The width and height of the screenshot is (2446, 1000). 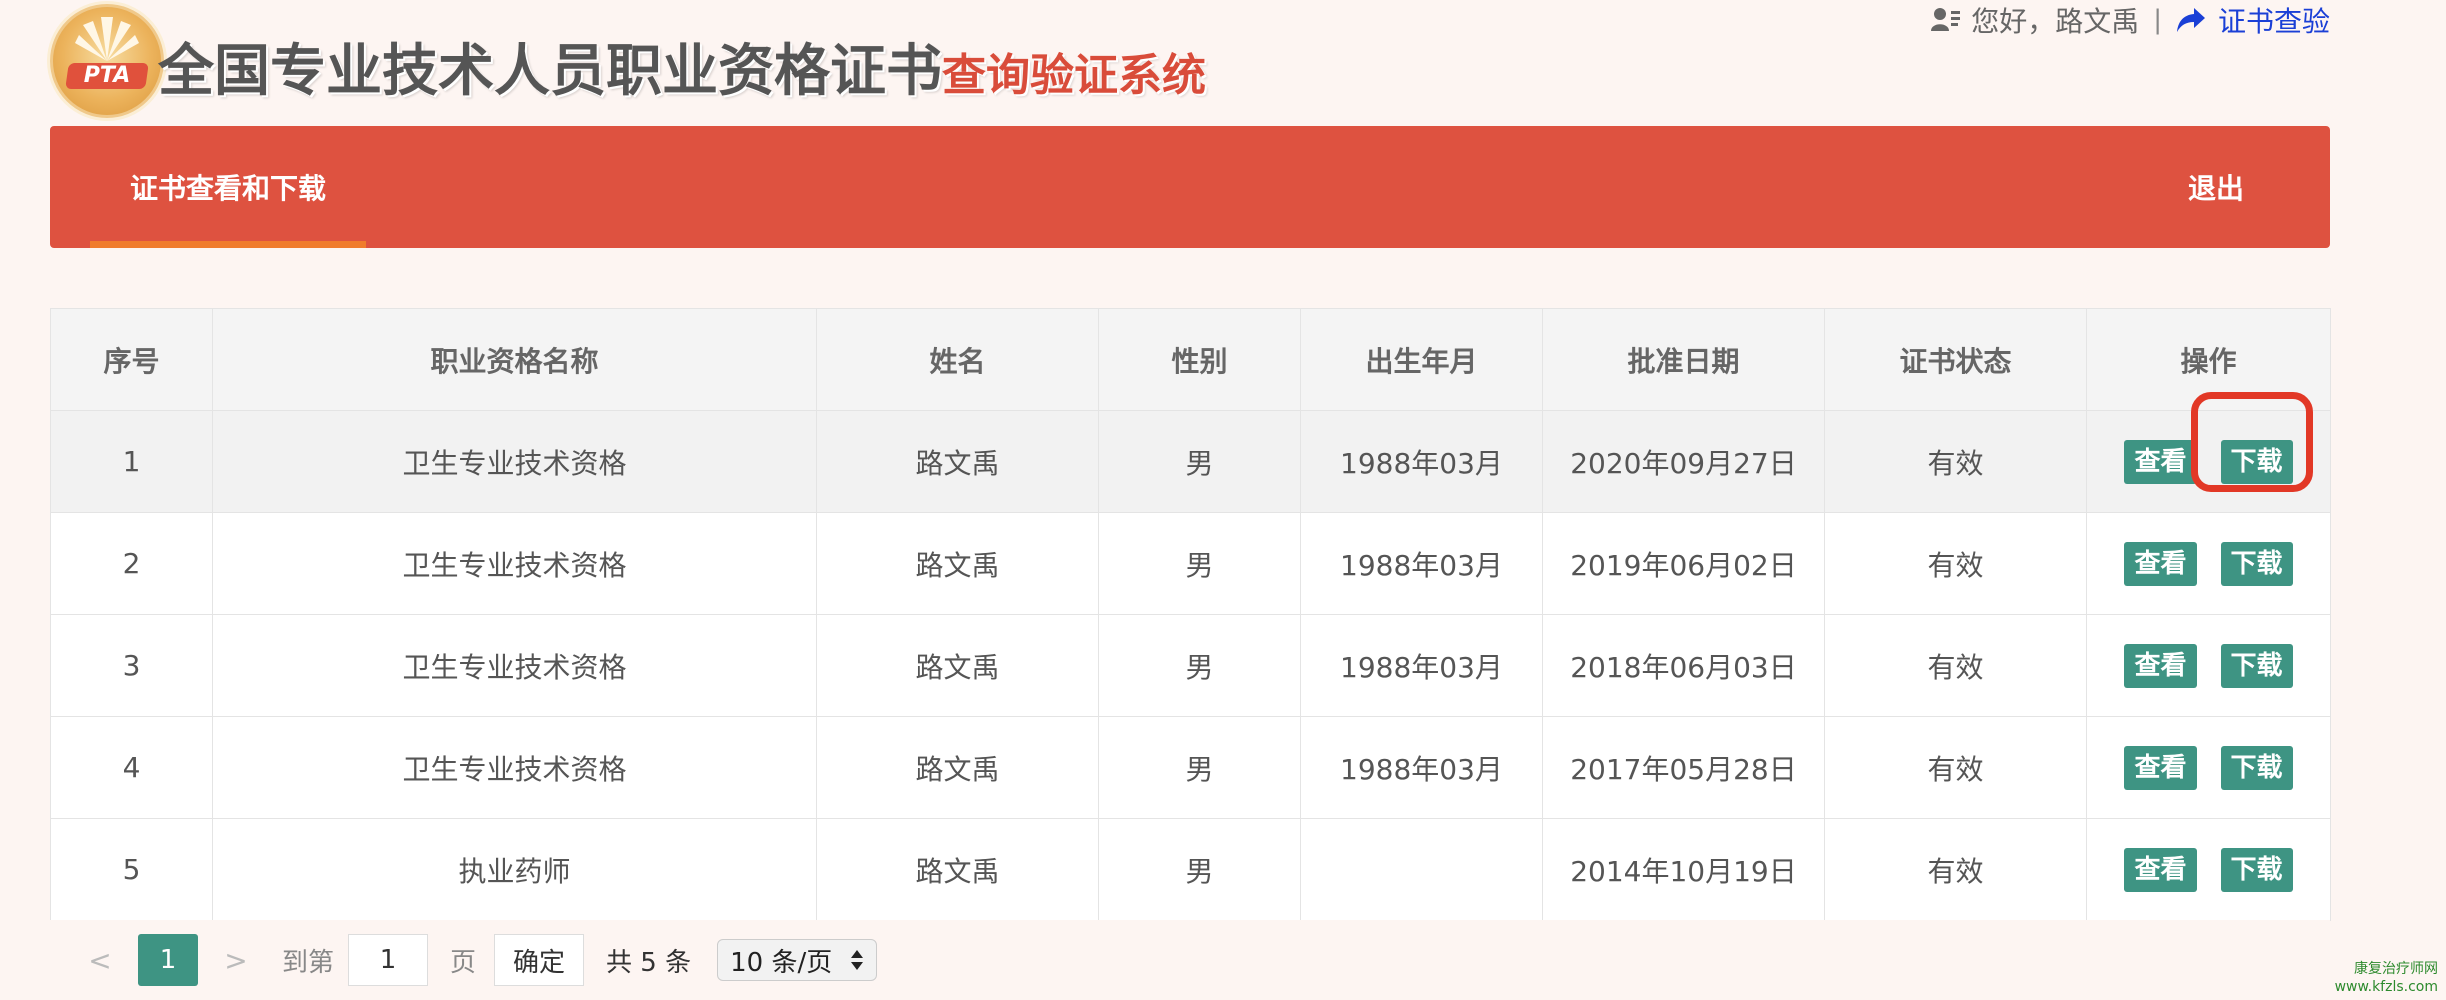 What do you see at coordinates (236, 960) in the screenshot?
I see `next-page-button: >` at bounding box center [236, 960].